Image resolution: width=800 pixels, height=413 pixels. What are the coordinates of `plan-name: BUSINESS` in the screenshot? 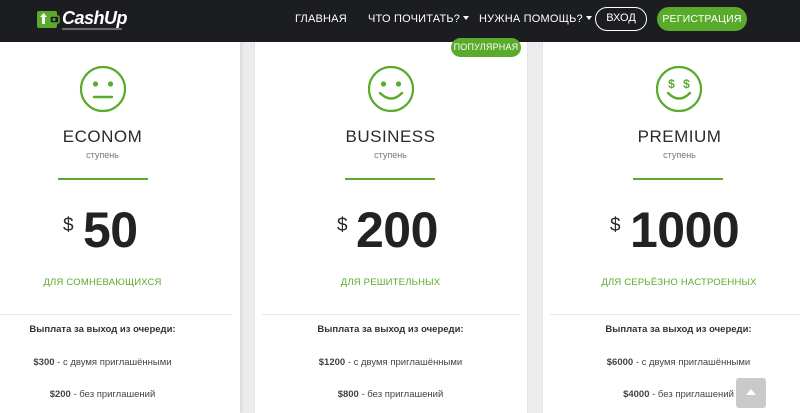 It's located at (390, 136).